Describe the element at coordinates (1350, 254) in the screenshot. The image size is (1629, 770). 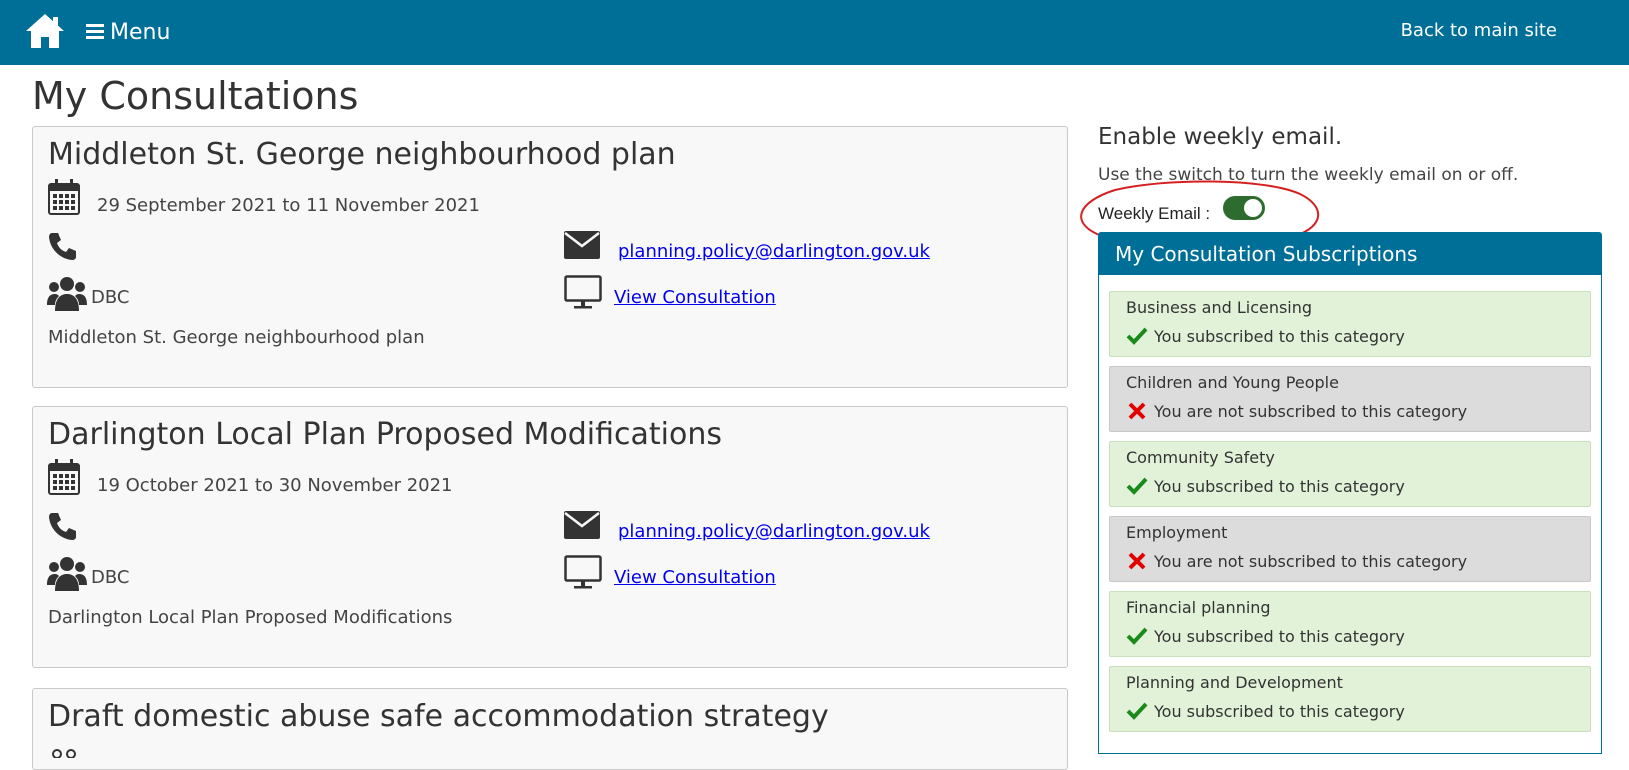
I see `subscriptions-title: My Consultation Subscriptions` at that location.